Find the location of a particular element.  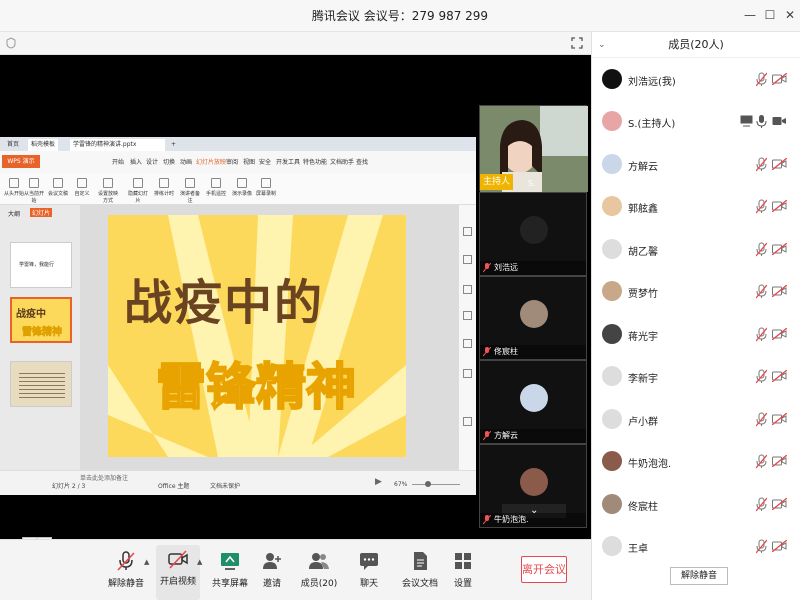

tab-slides: 幻灯片 is located at coordinates (41, 212).